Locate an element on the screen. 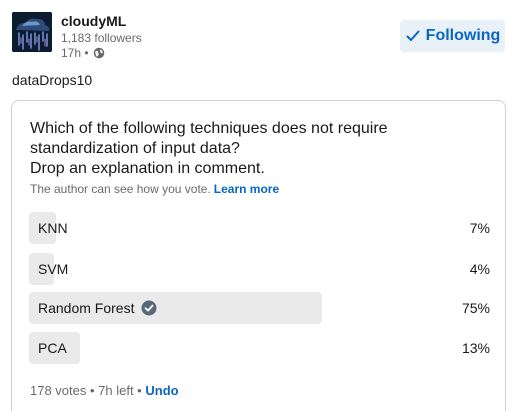 This screenshot has width=529, height=411. following-label: Following is located at coordinates (463, 35).